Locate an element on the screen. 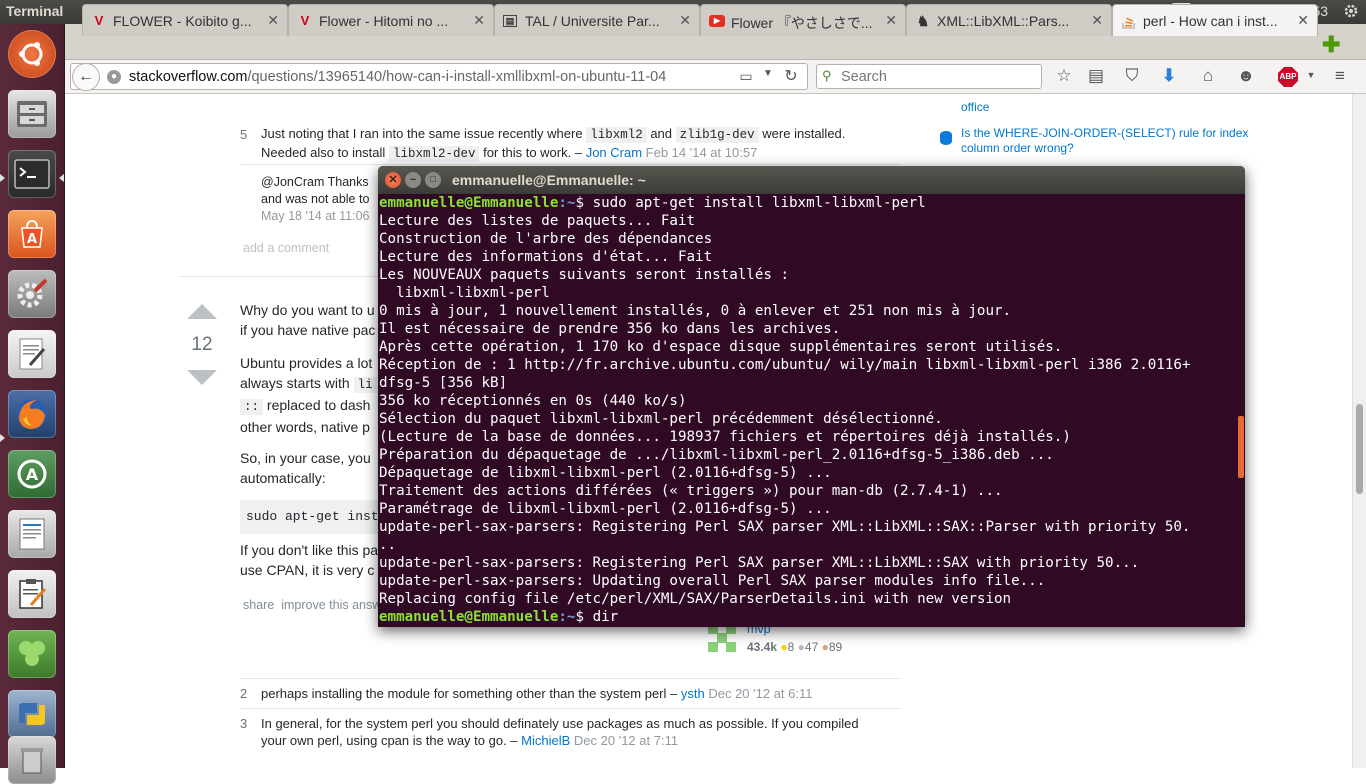 The image size is (1366, 784). software-updater-icon: A is located at coordinates (32, 474).